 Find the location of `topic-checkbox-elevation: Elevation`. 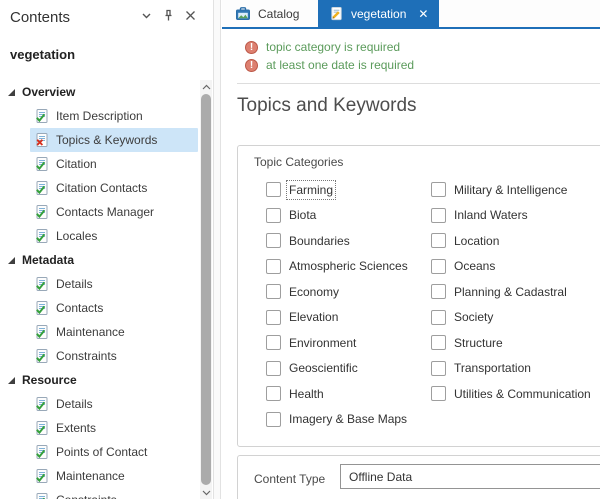

topic-checkbox-elevation: Elevation is located at coordinates (337, 318).